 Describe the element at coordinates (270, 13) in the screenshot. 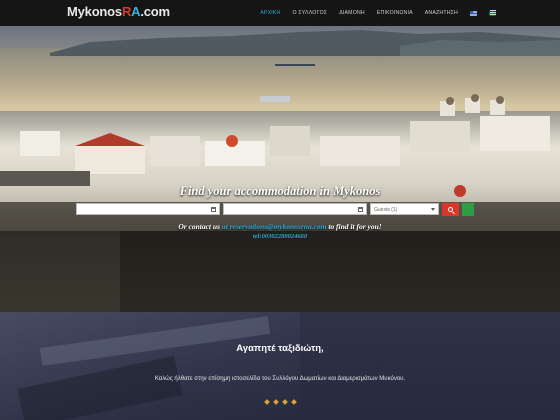

I see `nav-item-home: ΑΡΧΙΚΗ` at that location.